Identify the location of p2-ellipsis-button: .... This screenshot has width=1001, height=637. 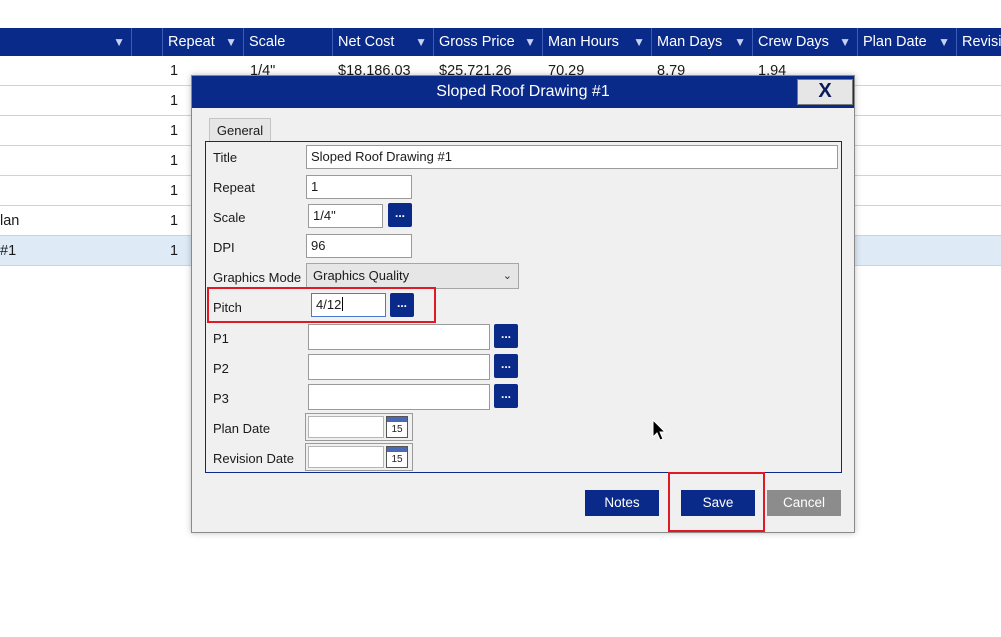
(506, 366).